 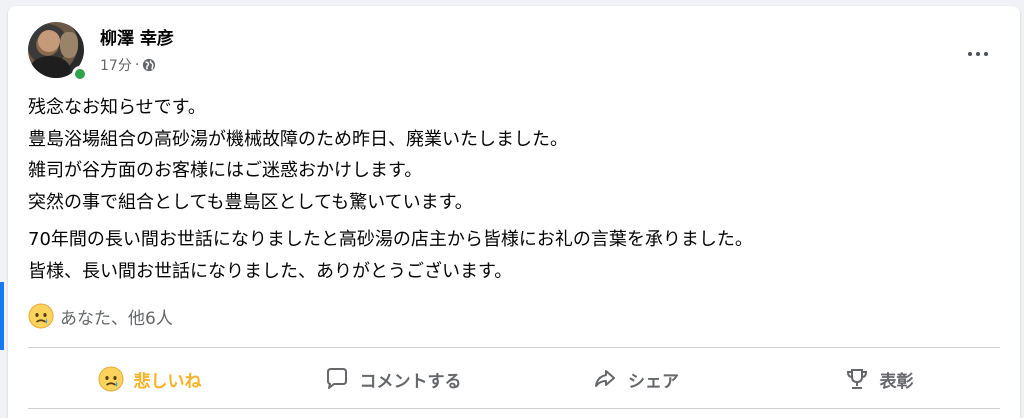 What do you see at coordinates (653, 381) in the screenshot?
I see `share-label: シェア` at bounding box center [653, 381].